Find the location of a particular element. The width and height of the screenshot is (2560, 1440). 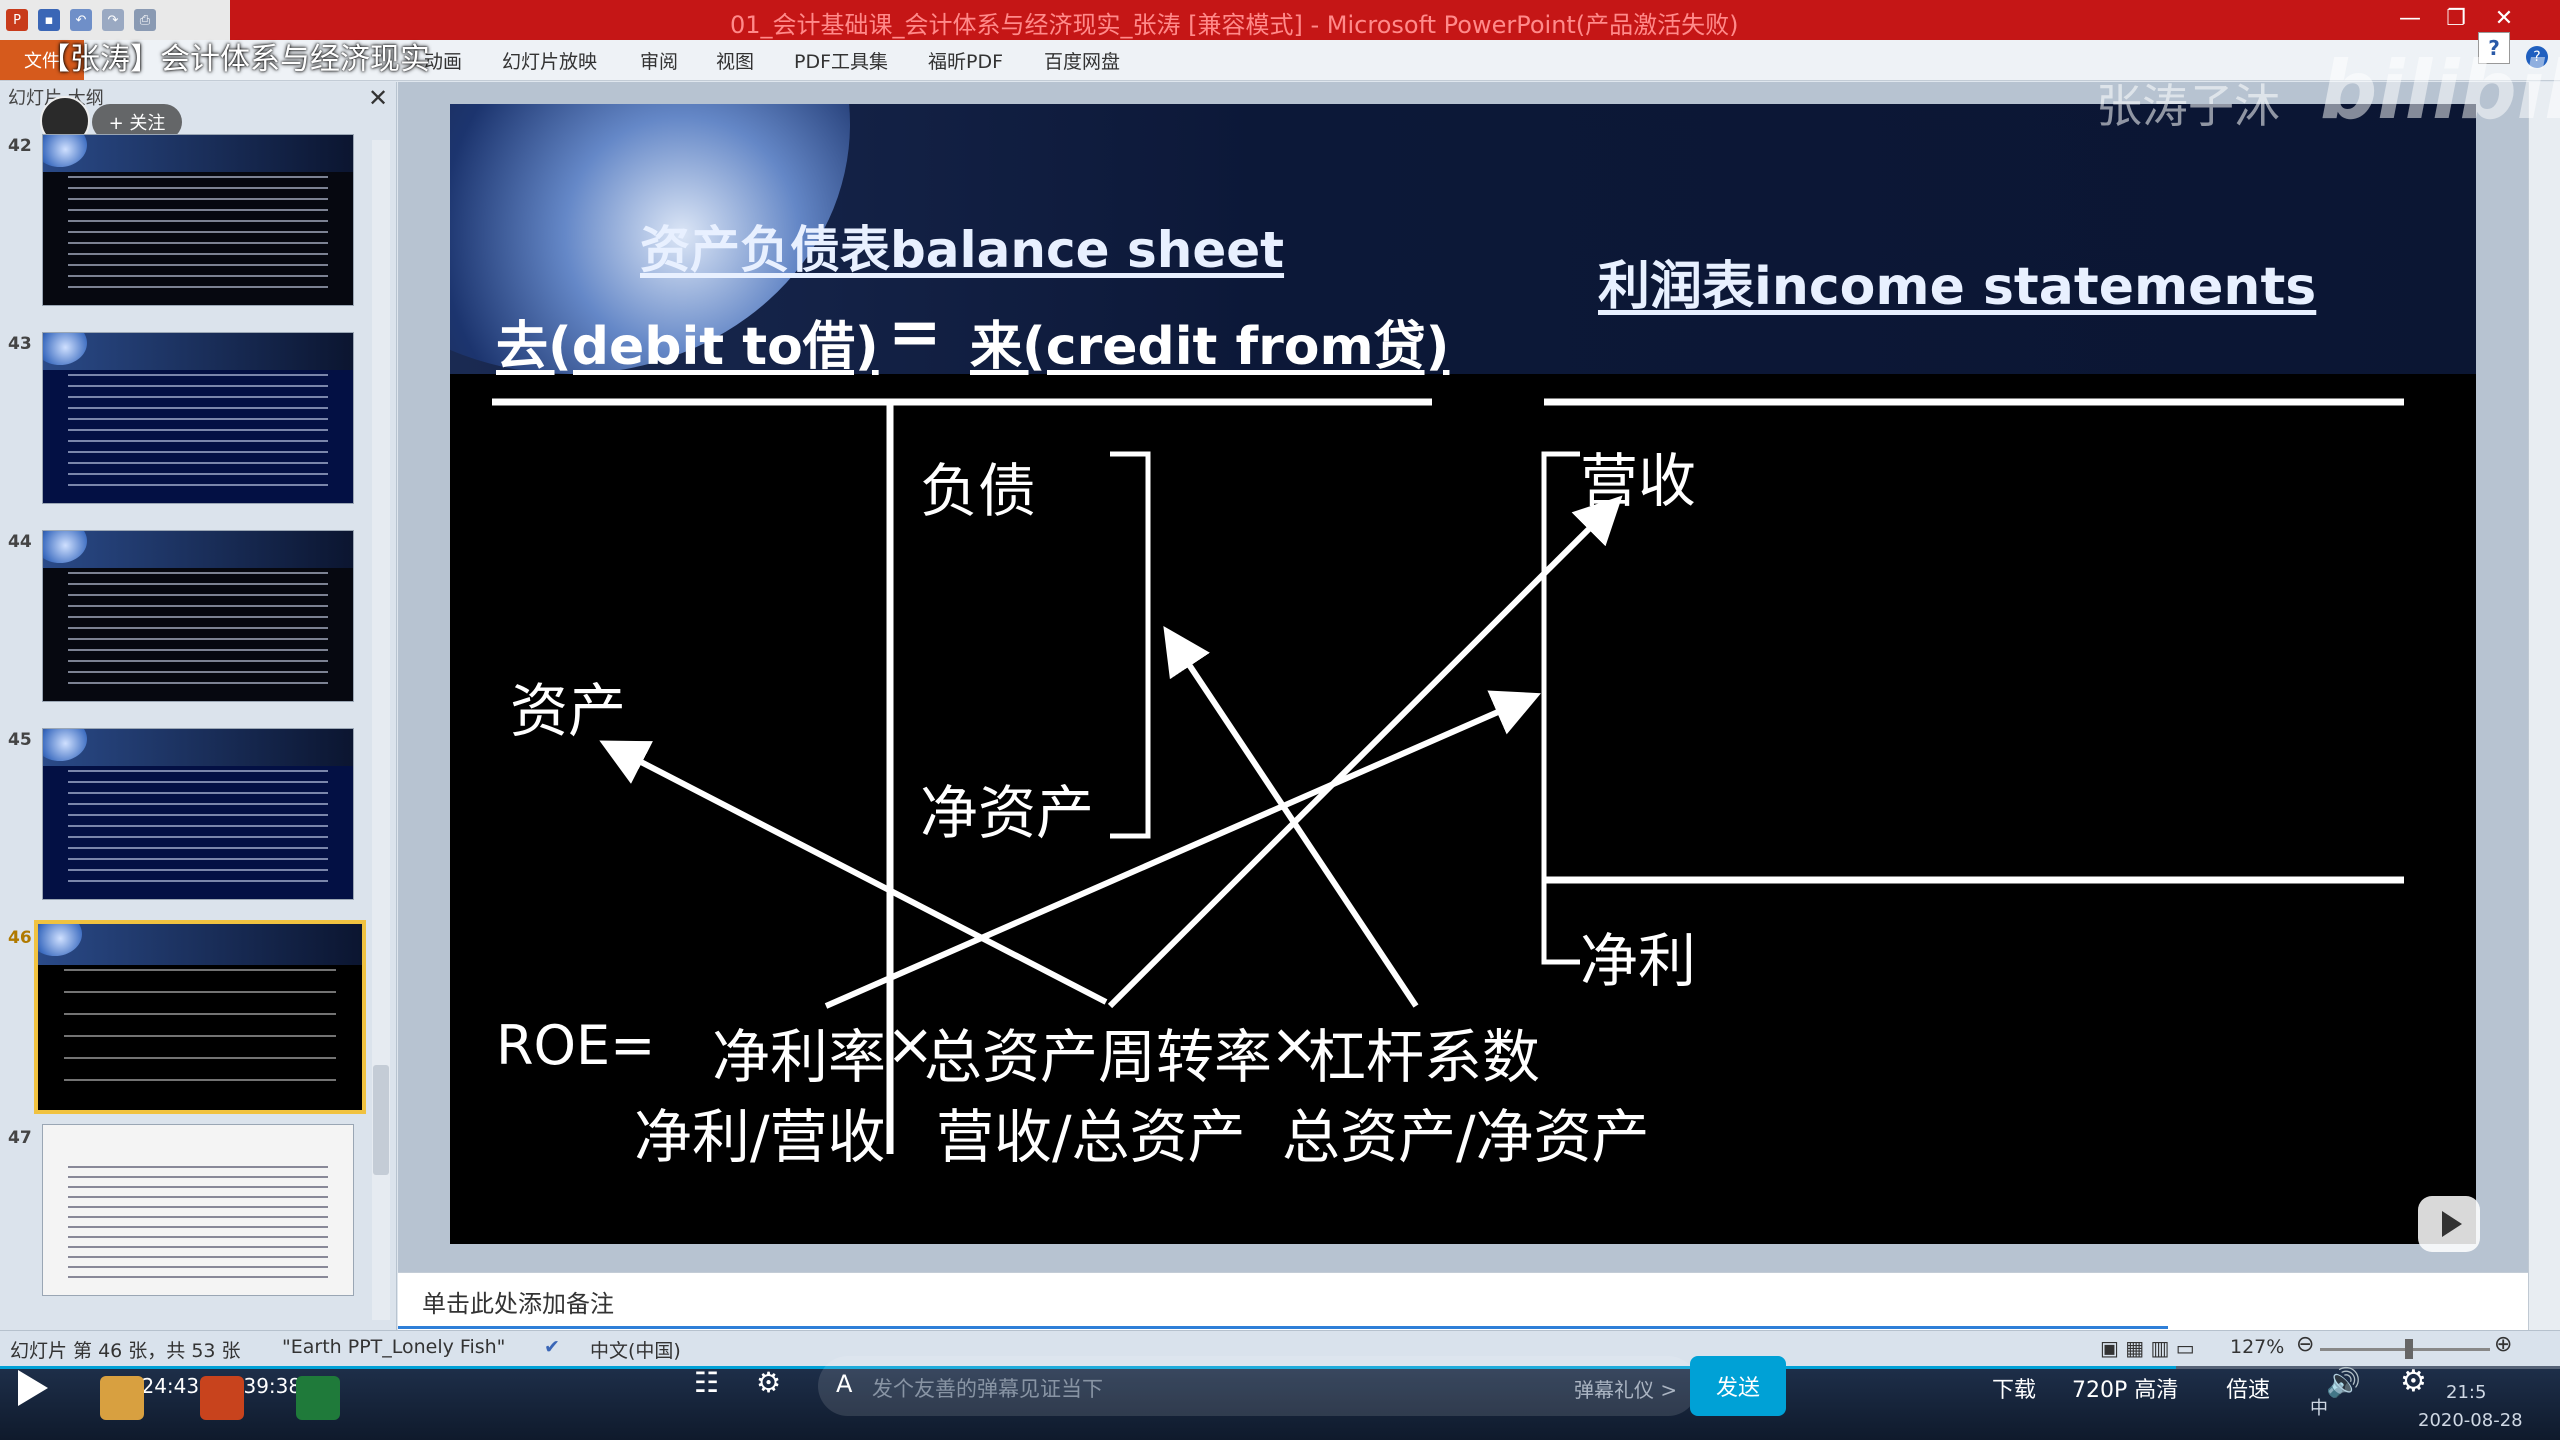

editor-vertical-scrollbar is located at coordinates (2544, 706).